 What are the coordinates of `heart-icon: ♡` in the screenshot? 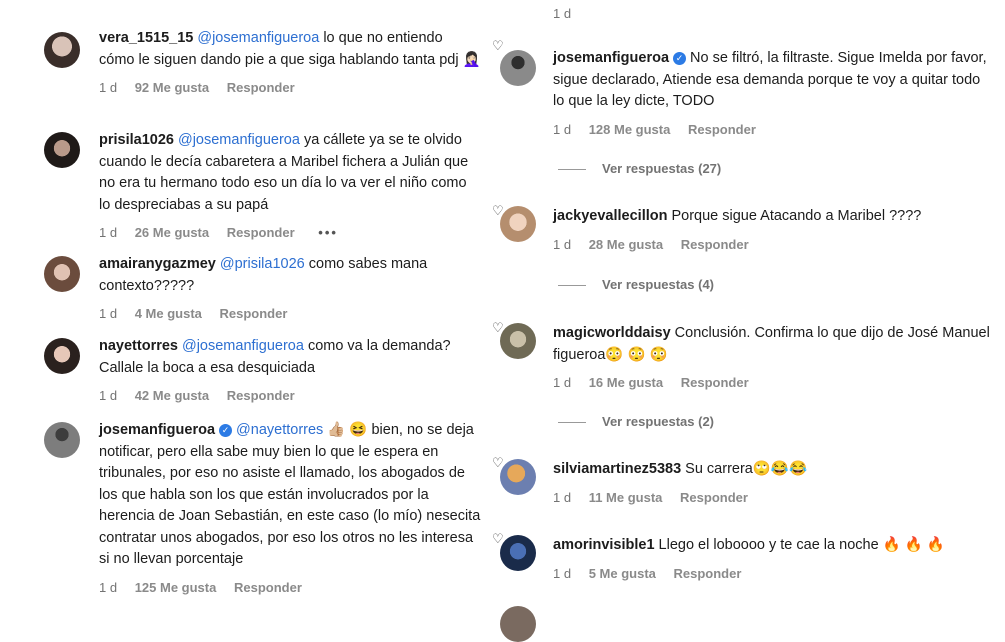 It's located at (498, 46).